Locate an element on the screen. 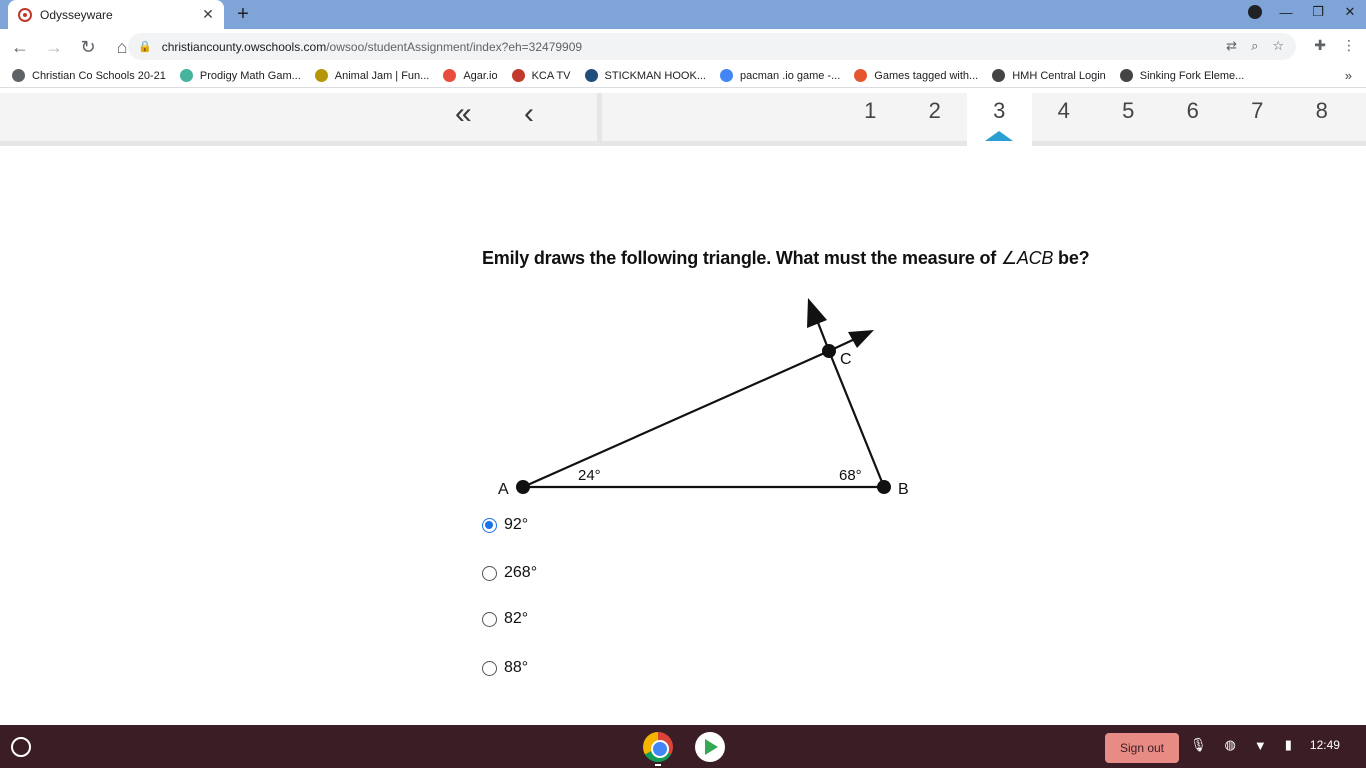 The height and width of the screenshot is (768, 1366). microphone-icon: 🎙 is located at coordinates (1198, 745).